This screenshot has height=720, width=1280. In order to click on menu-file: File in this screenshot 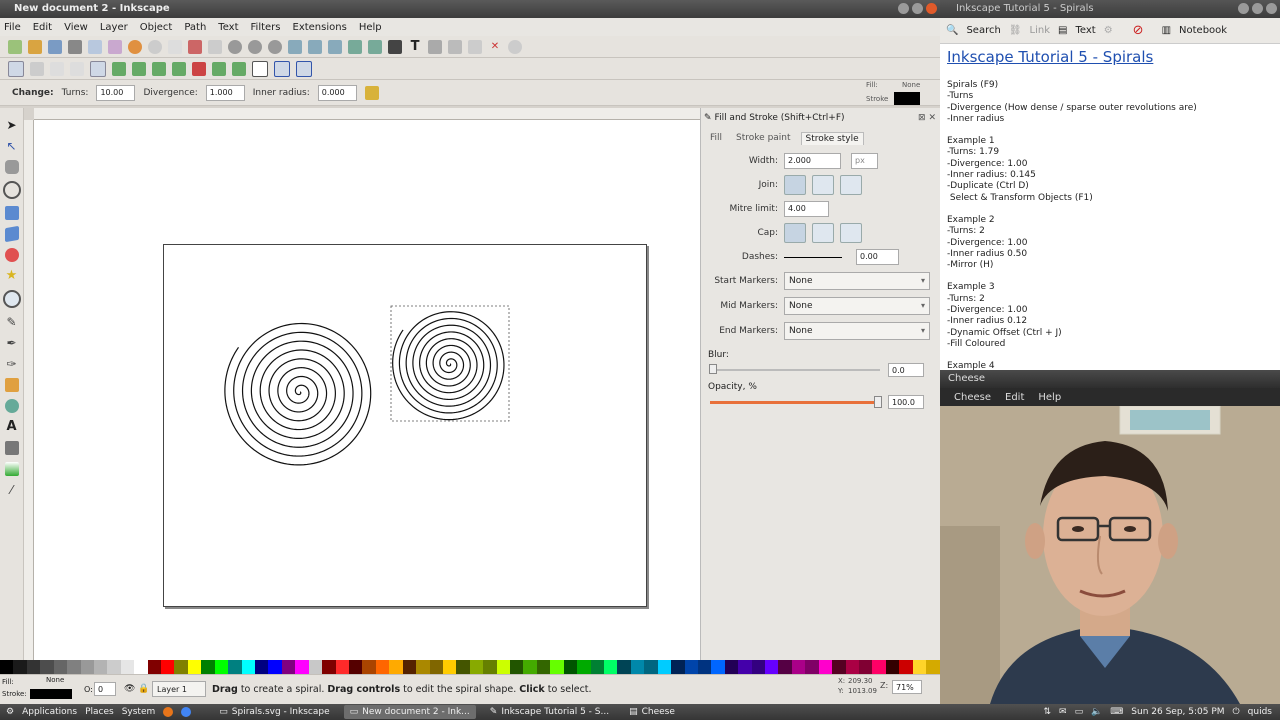, I will do `click(12, 27)`.